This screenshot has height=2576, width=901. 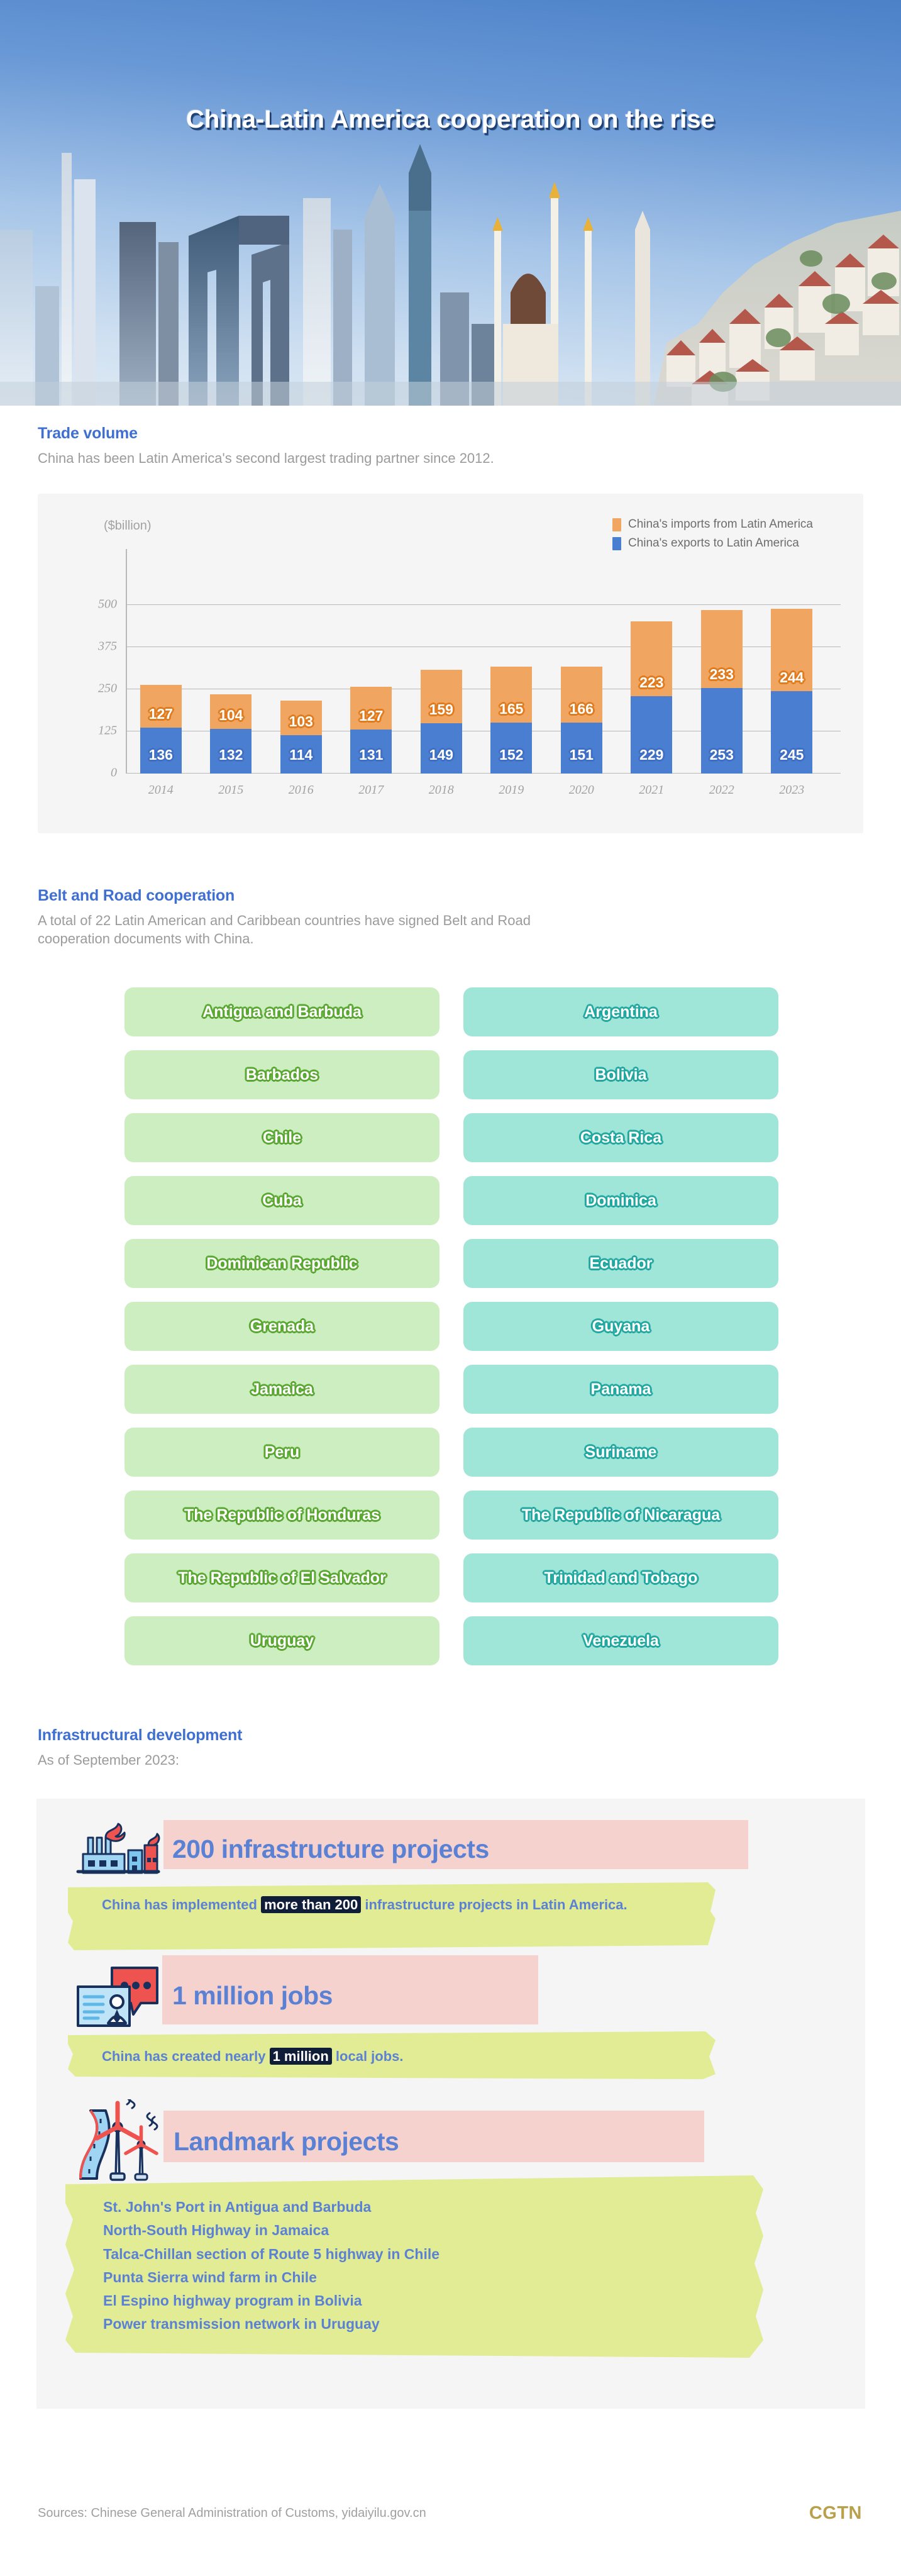 I want to click on cgtn-logo: CGTN, so click(x=835, y=2513).